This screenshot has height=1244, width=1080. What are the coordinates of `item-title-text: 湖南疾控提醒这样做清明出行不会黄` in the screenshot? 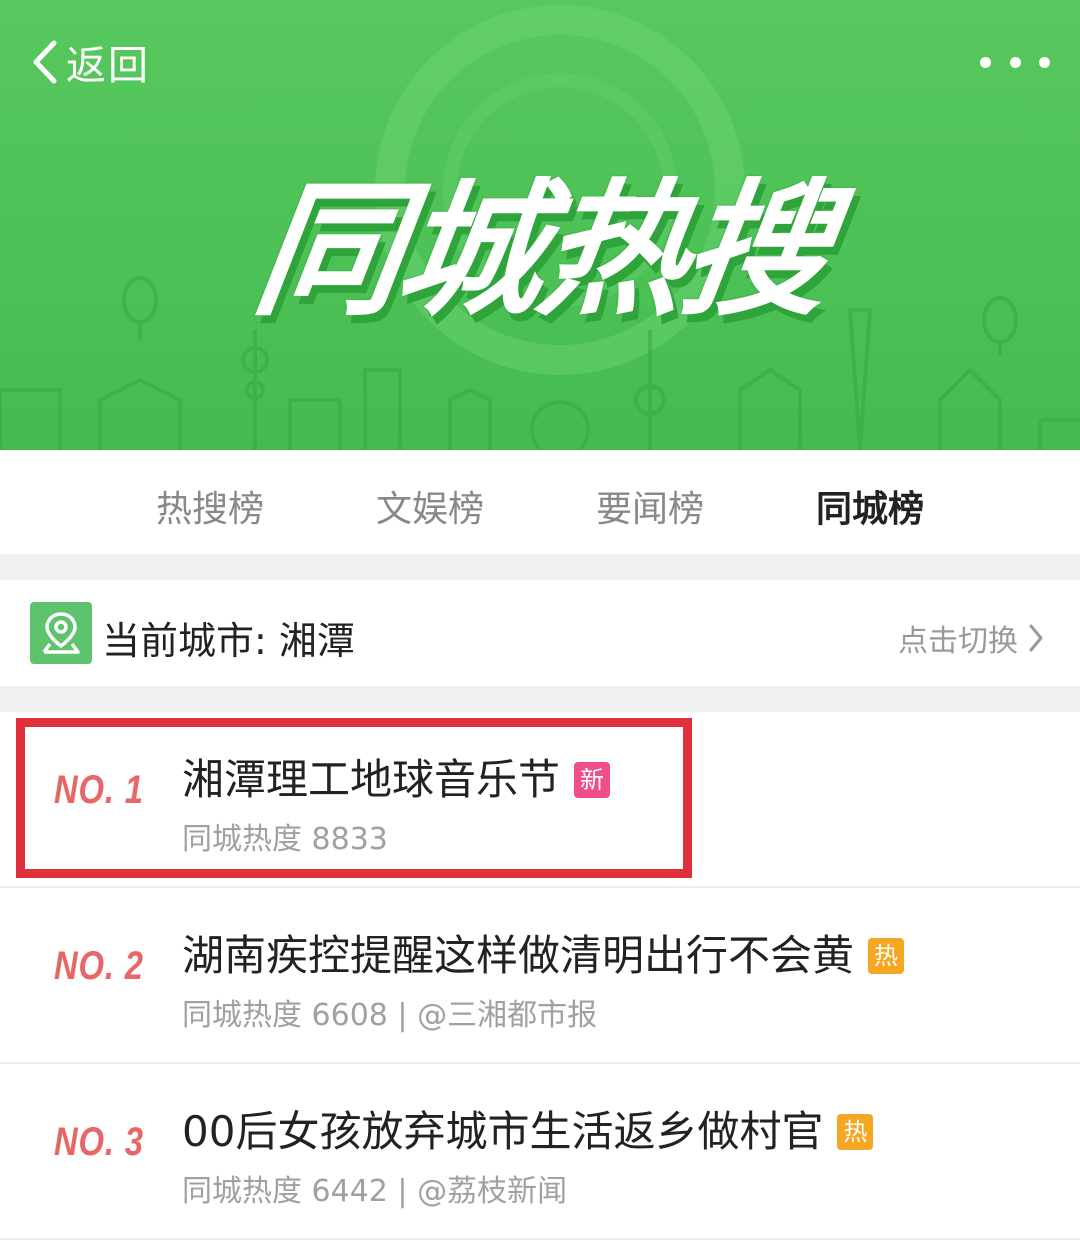 It's located at (518, 955).